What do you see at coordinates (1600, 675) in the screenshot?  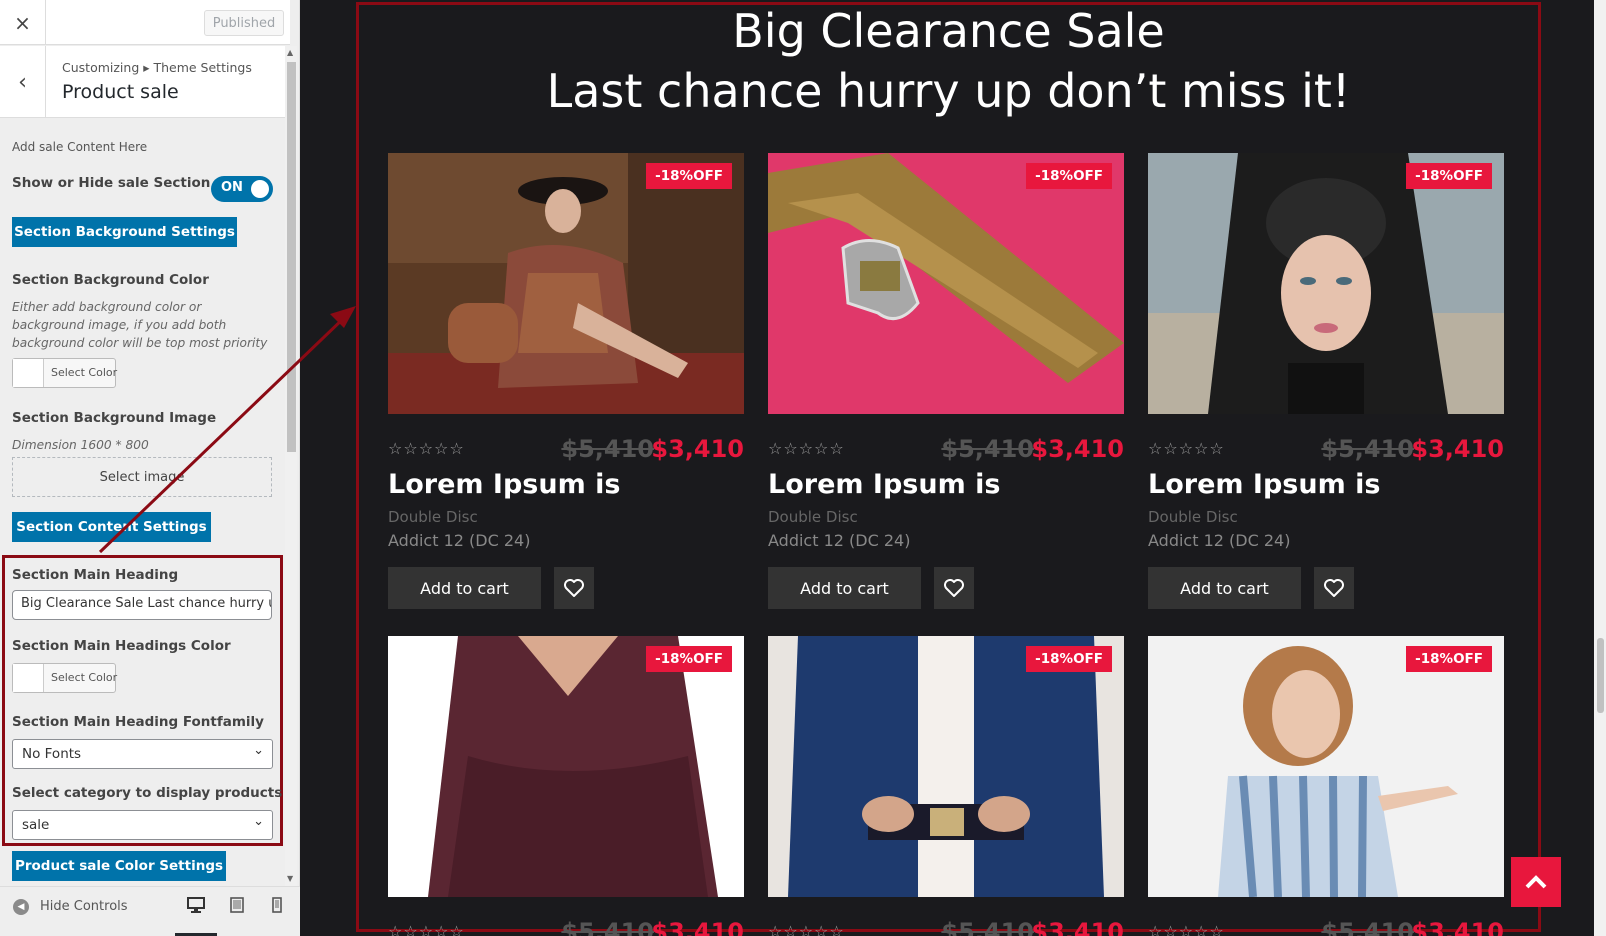 I see `page-scrollbar-thumb` at bounding box center [1600, 675].